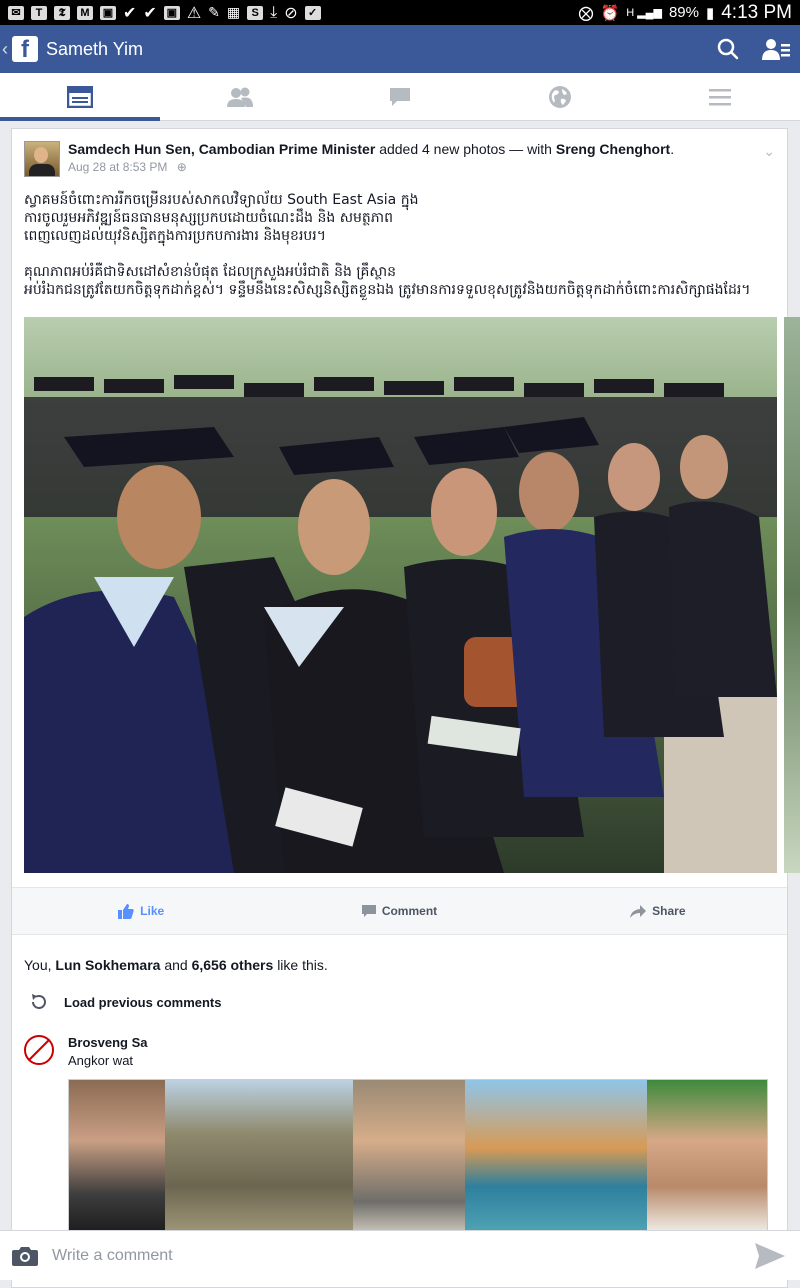 The height and width of the screenshot is (1288, 800). I want to click on post-meta: Aug 28 at 8:53 PM ⊕, so click(127, 167).